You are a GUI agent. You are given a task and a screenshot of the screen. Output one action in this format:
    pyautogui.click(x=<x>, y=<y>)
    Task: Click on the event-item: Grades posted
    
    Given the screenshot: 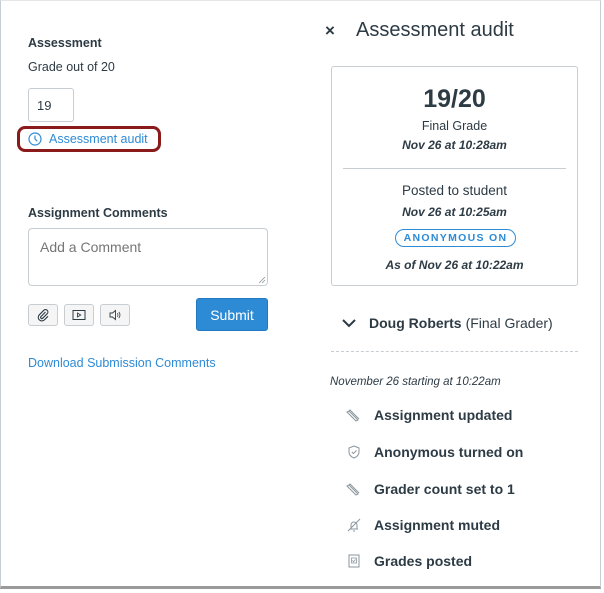 What is the action you would take?
    pyautogui.click(x=408, y=561)
    